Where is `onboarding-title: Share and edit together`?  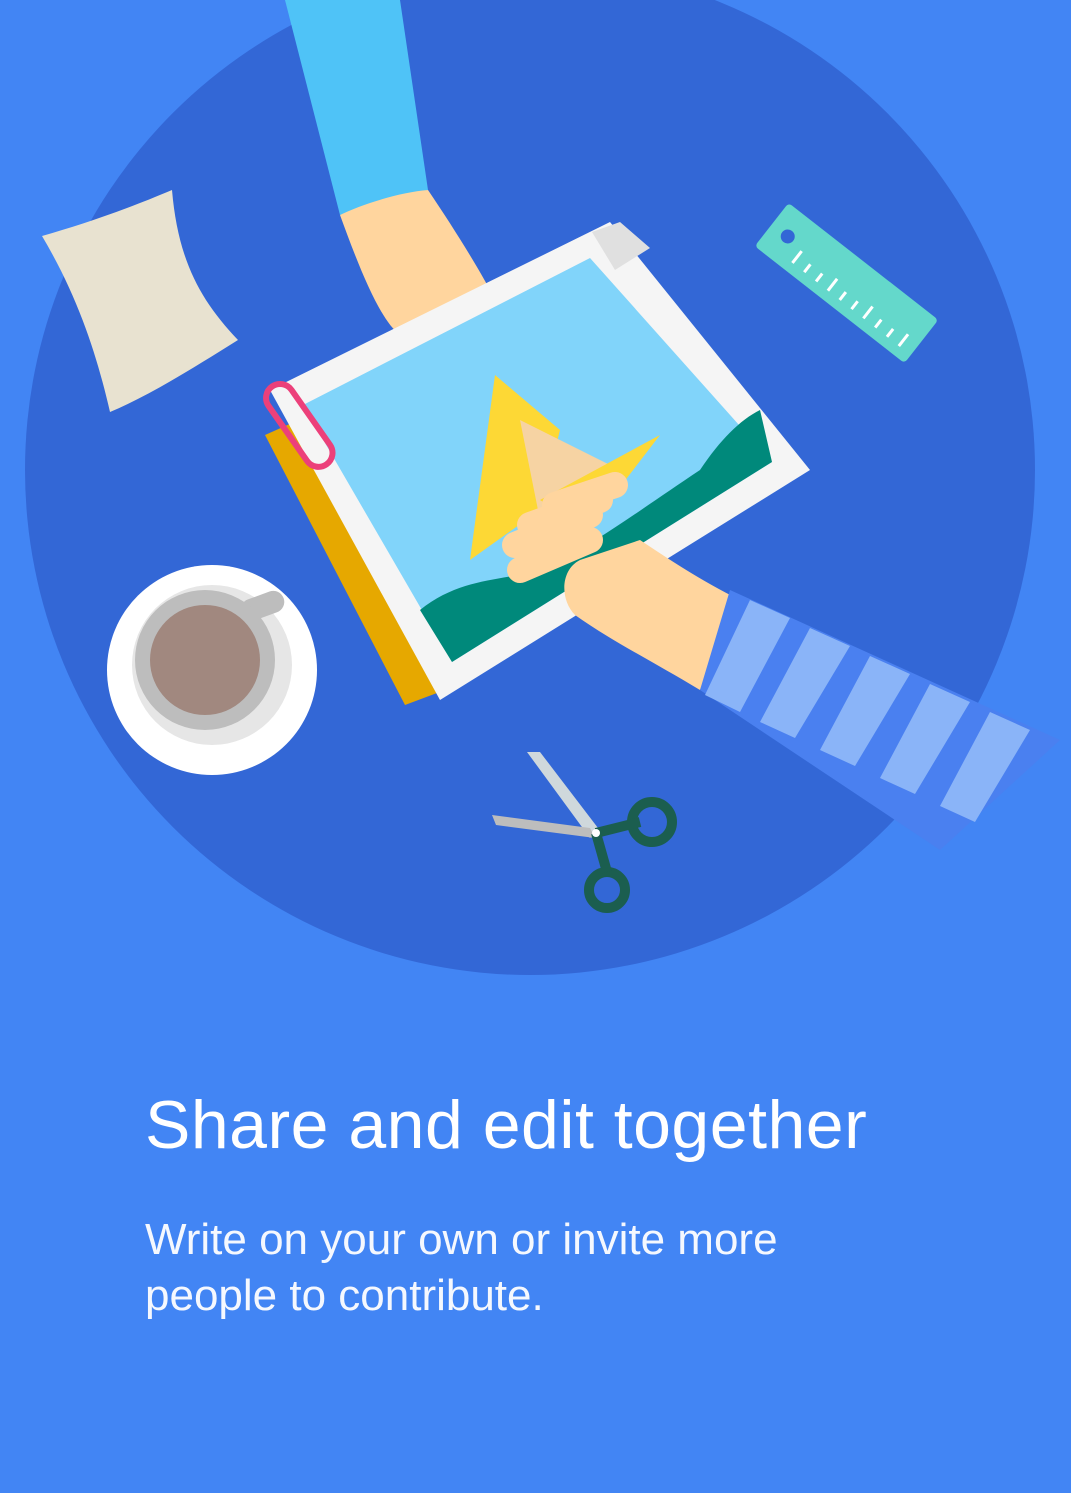
onboarding-title: Share and edit together is located at coordinates (506, 1125).